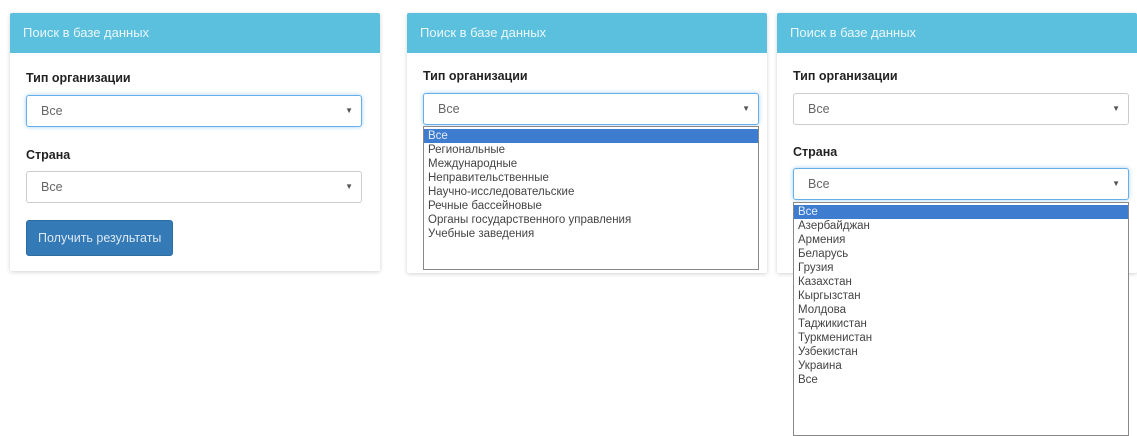 This screenshot has width=1137, height=436. Describe the element at coordinates (591, 234) in the screenshot. I see `org-type-option: Учебные заведения` at that location.